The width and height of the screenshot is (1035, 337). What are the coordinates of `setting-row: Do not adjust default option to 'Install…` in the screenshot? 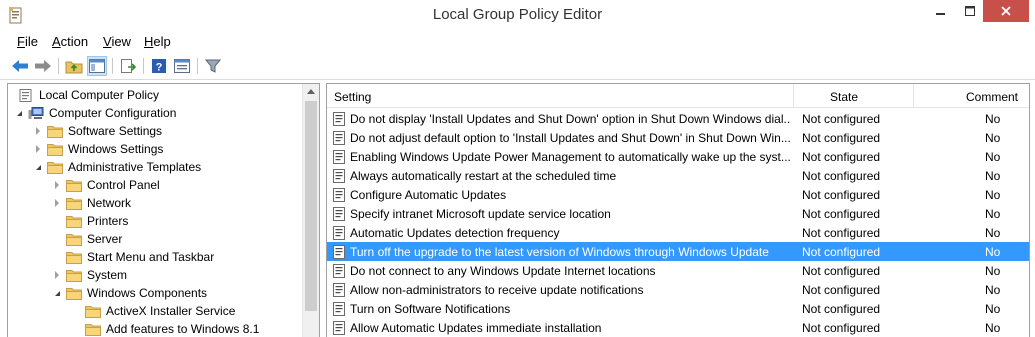 It's located at (678, 137).